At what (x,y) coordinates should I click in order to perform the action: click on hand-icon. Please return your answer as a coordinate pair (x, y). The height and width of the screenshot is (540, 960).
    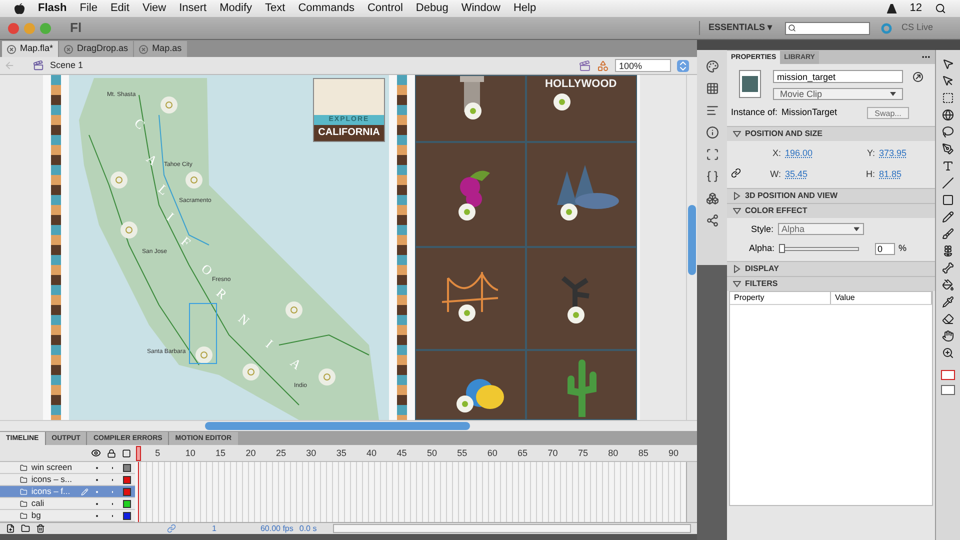
    Looking at the image, I should click on (948, 336).